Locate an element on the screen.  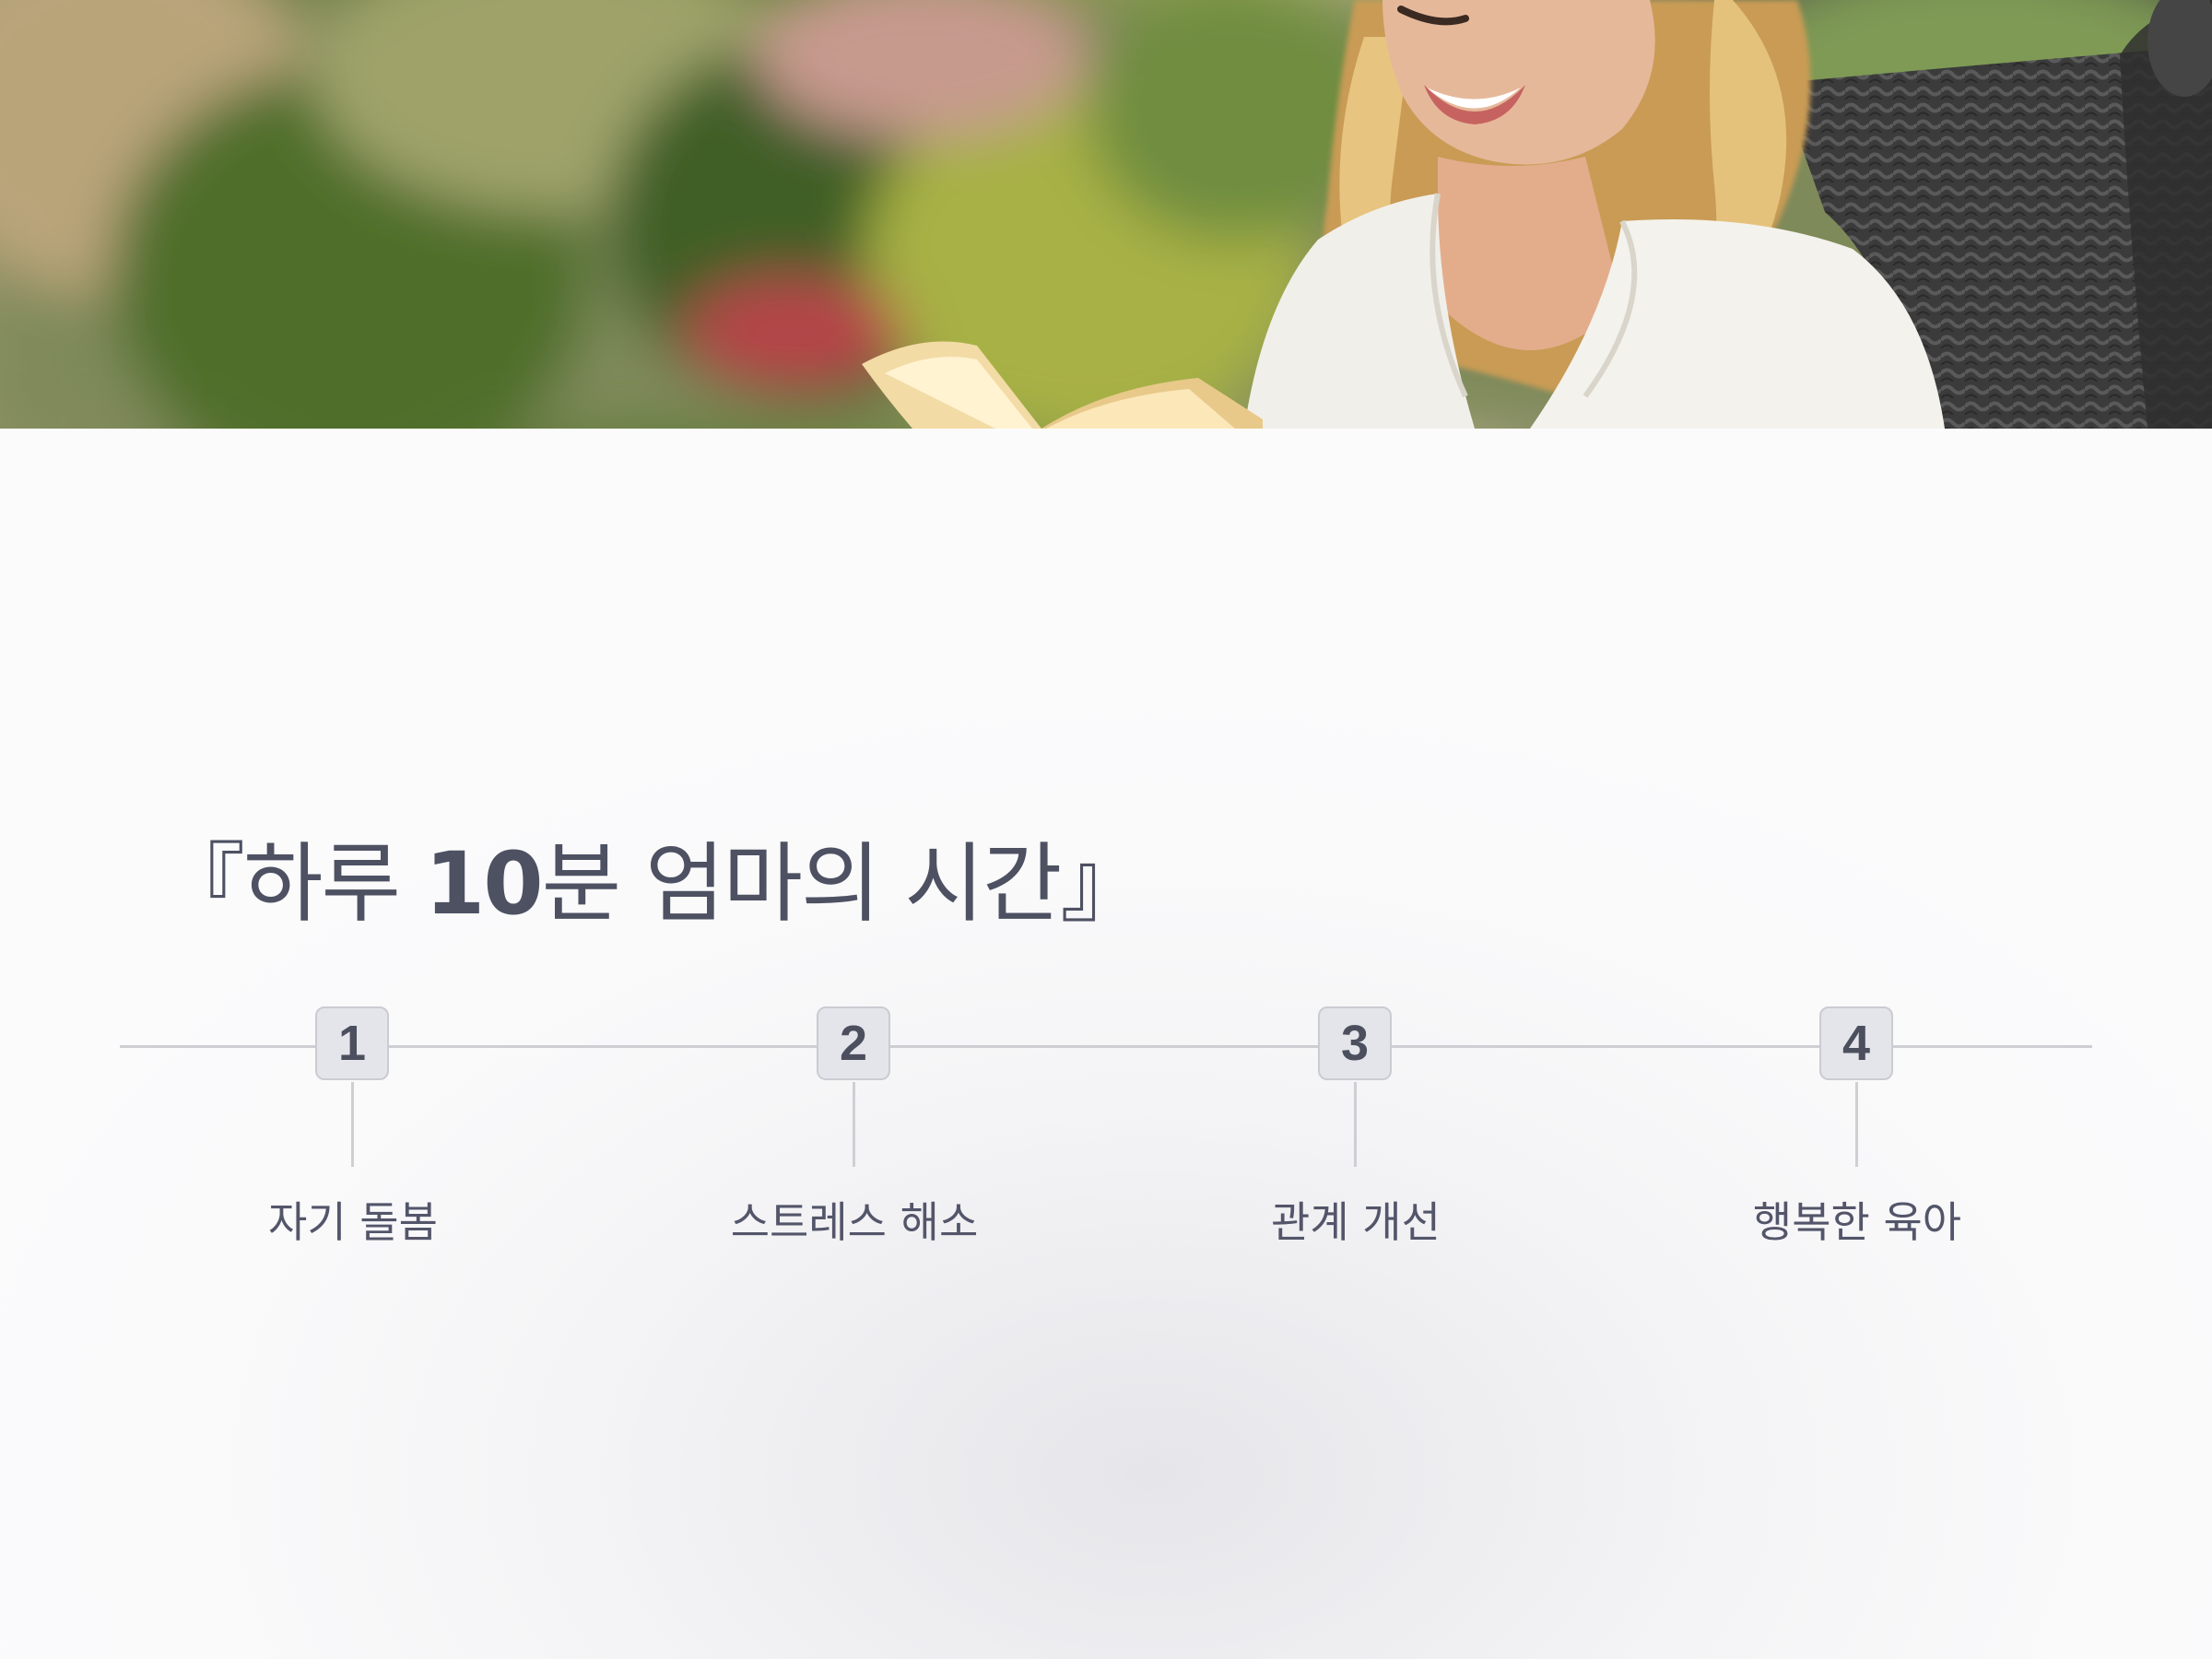
step-number-badge: 1 is located at coordinates (352, 1043).